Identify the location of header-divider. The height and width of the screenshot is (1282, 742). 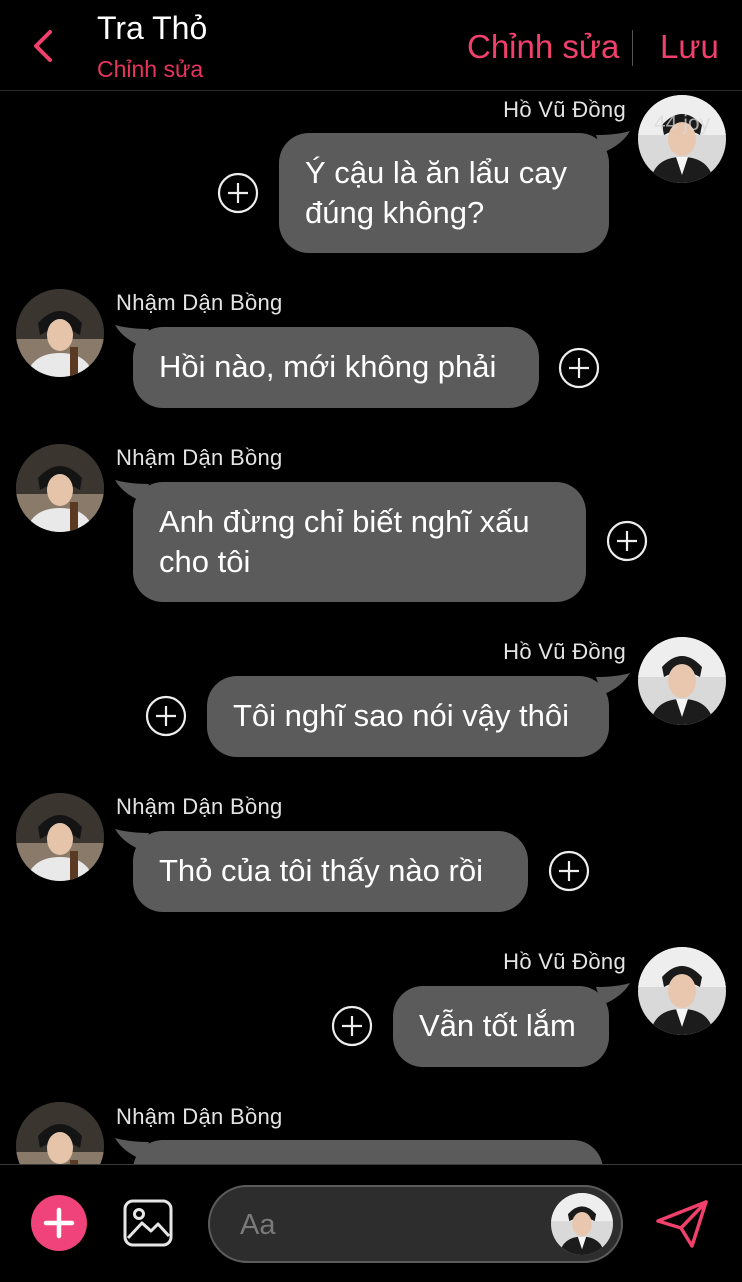
(632, 48).